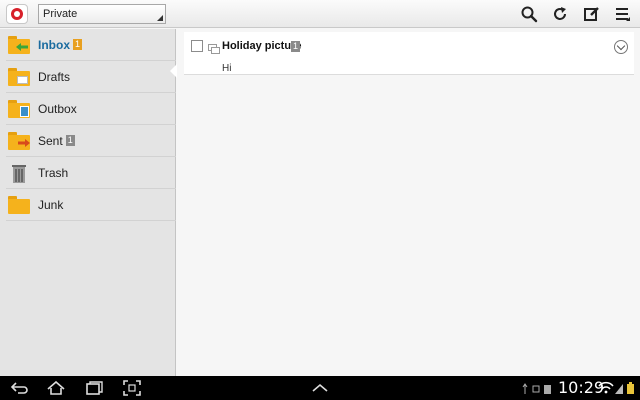 Image resolution: width=640 pixels, height=400 pixels. I want to click on message-checkbox, so click(197, 46).